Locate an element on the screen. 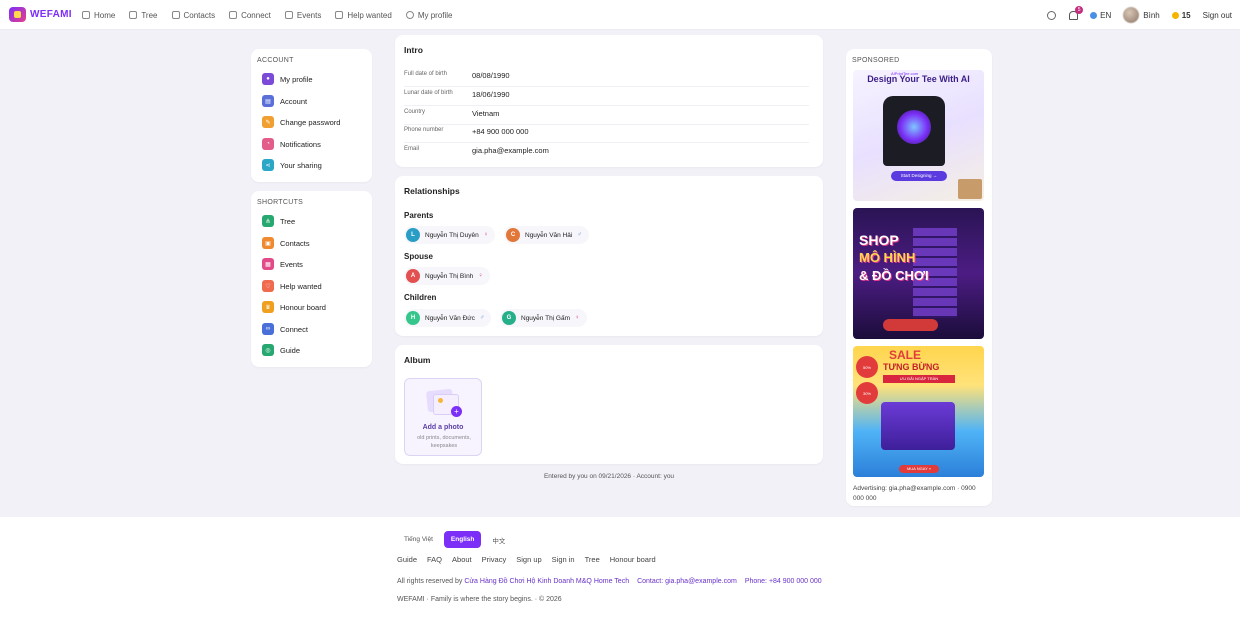 The width and height of the screenshot is (1240, 620). footer-link-privacy: Privacy is located at coordinates (494, 559).